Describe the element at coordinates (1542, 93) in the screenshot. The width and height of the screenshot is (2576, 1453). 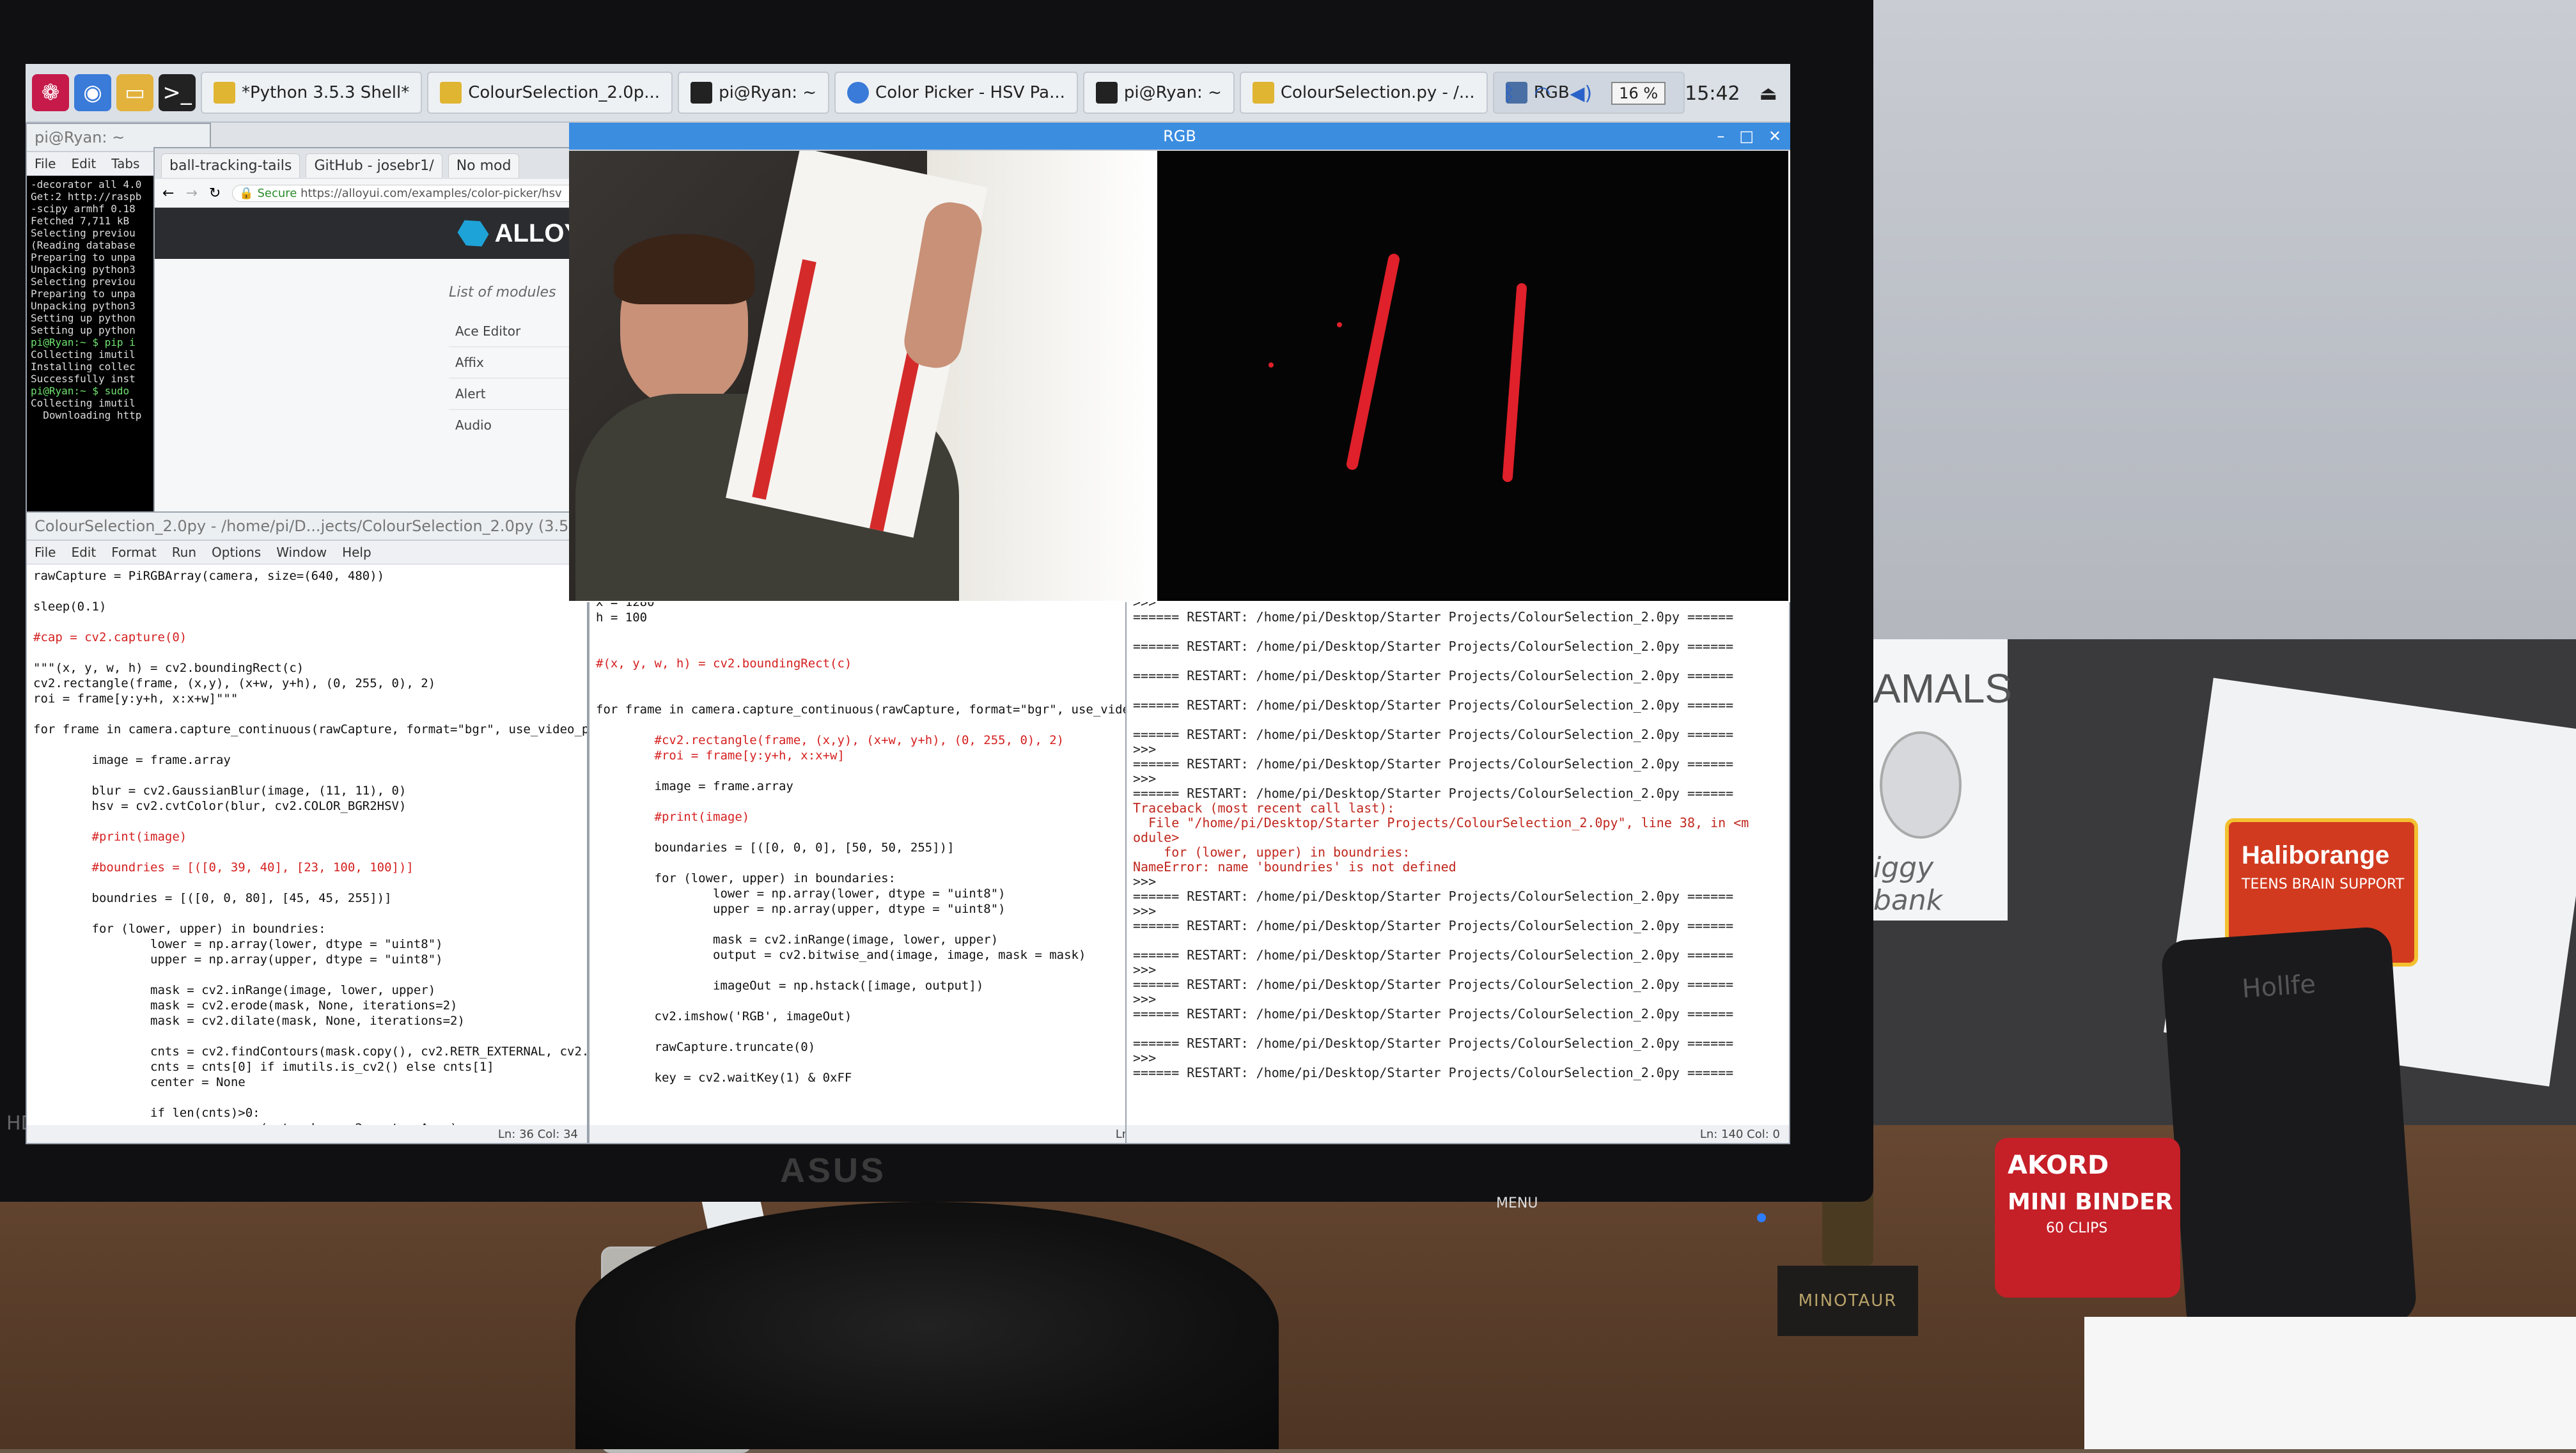
I see `wifi-icon: ◠` at that location.